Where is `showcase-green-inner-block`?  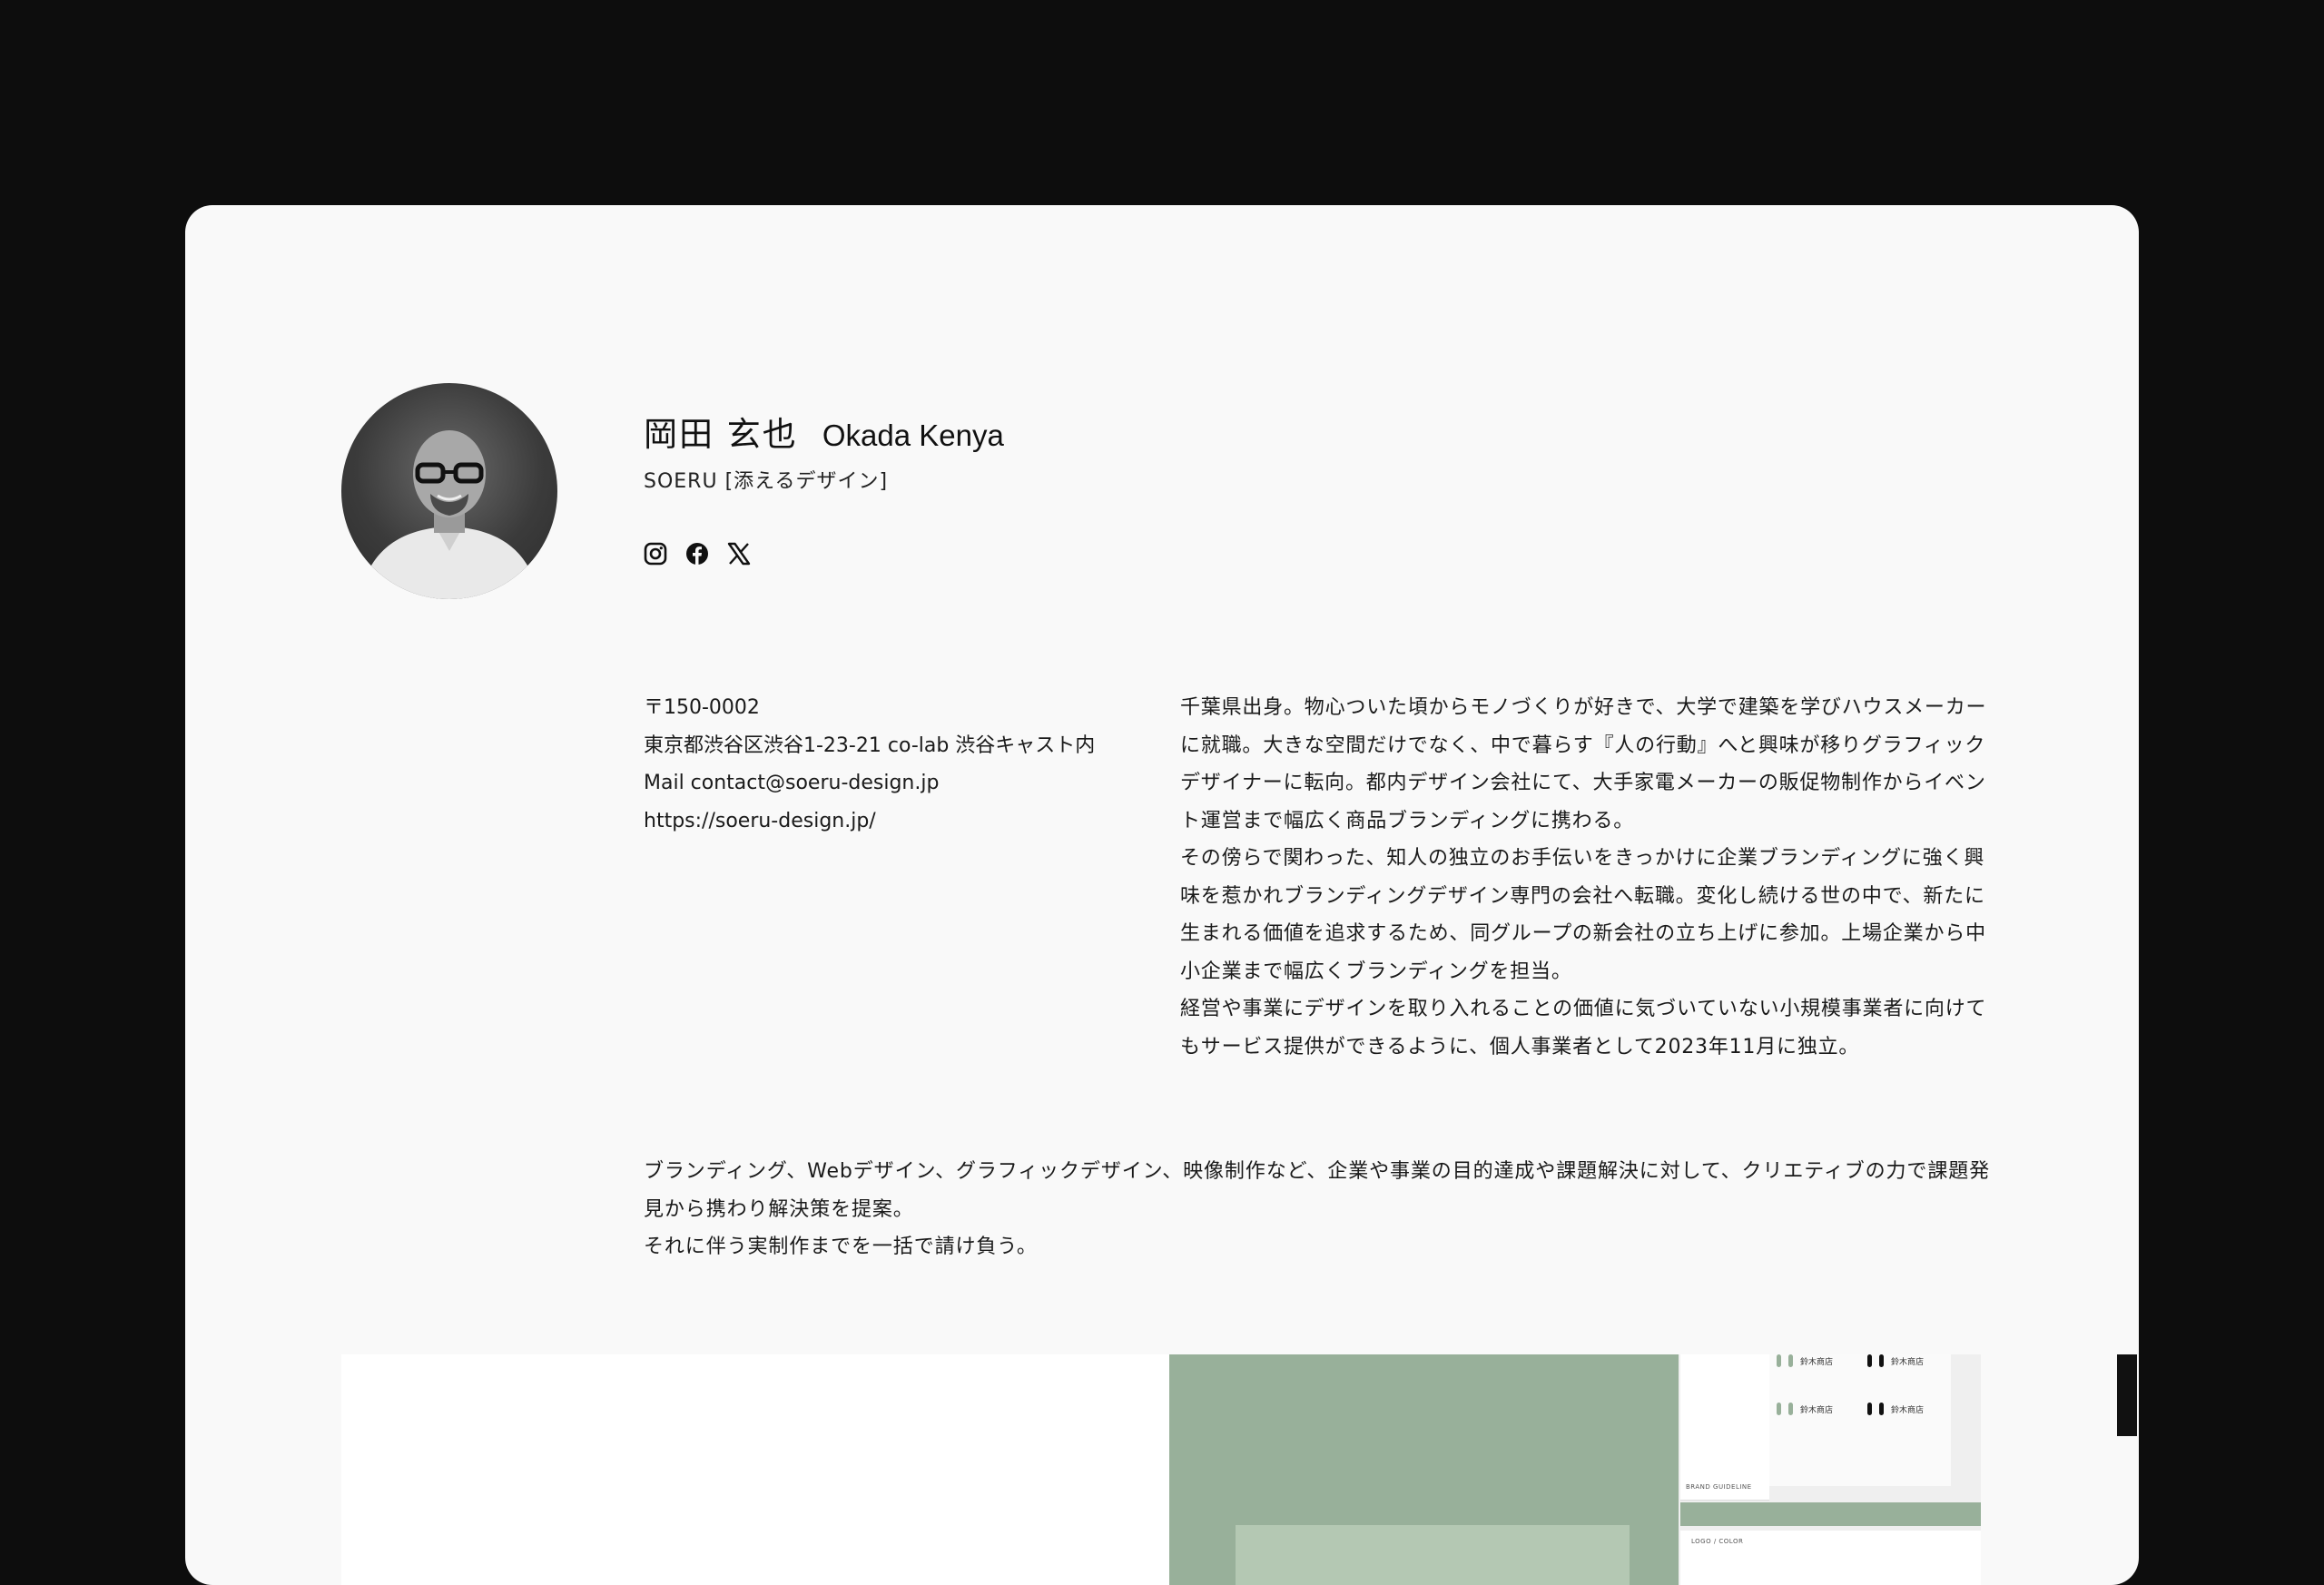 showcase-green-inner-block is located at coordinates (1433, 1555).